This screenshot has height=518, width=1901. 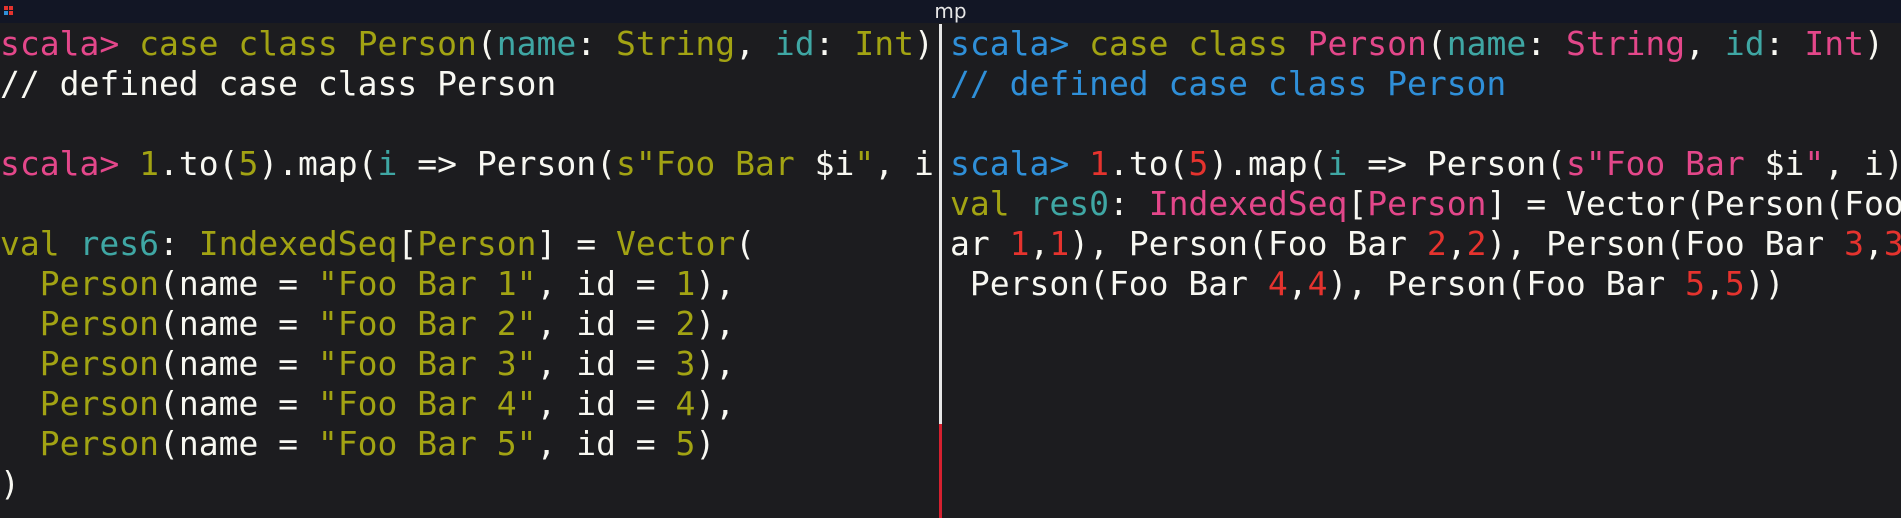 I want to click on terminal-text-segment: ", so click(x=1814, y=163).